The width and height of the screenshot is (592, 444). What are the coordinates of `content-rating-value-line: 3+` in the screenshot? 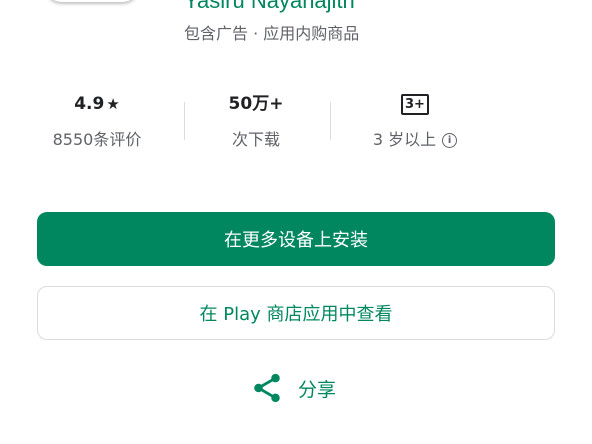 It's located at (415, 104).